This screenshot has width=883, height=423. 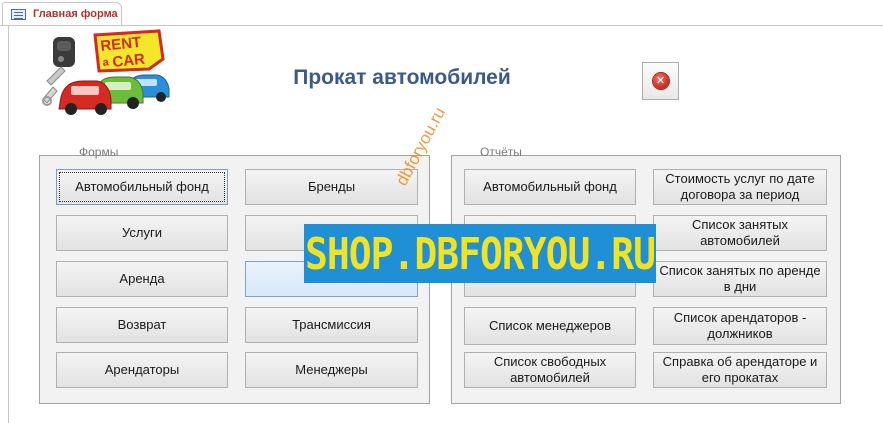 I want to click on watermark-banner-text: SHOP.DBFORYOU.RU, so click(x=480, y=253).